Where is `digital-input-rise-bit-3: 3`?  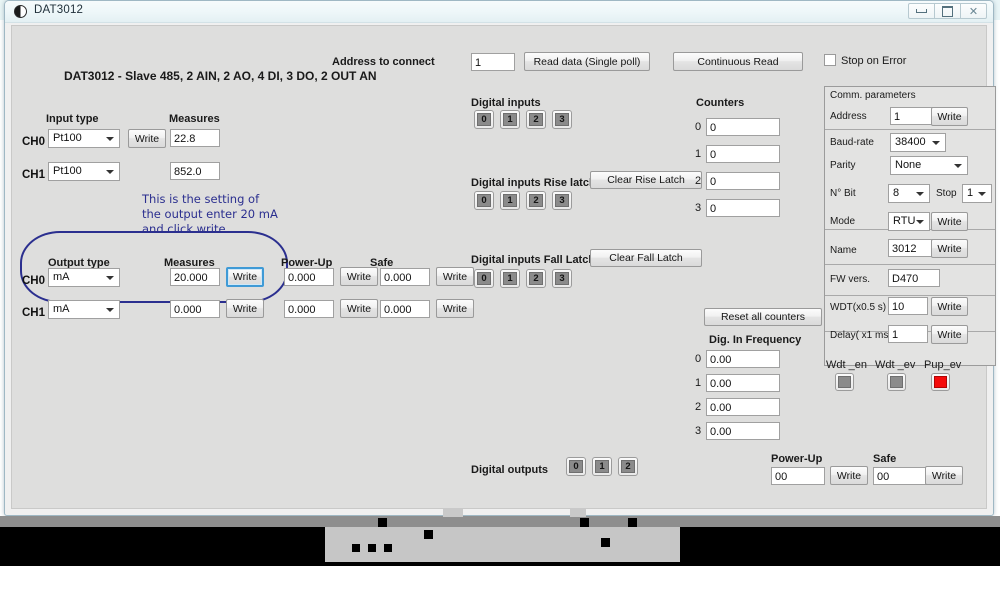 digital-input-rise-bit-3: 3 is located at coordinates (562, 200).